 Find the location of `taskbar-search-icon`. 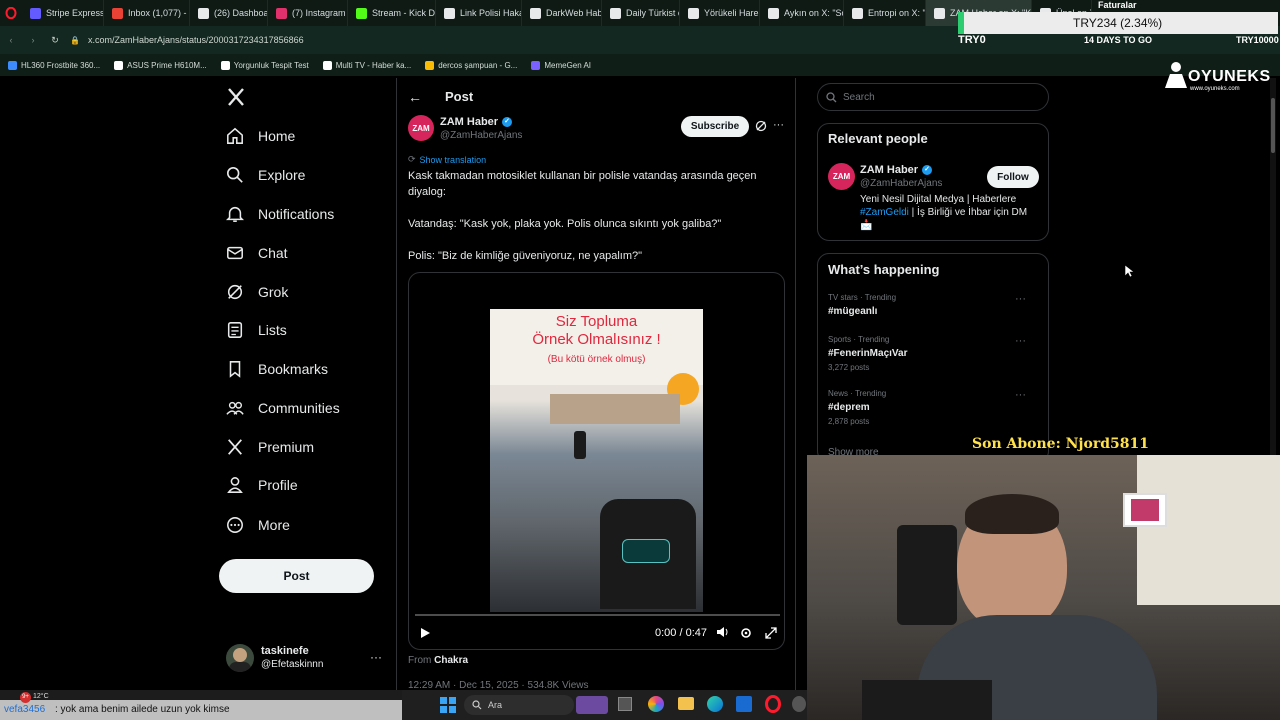

taskbar-search-icon is located at coordinates (477, 705).